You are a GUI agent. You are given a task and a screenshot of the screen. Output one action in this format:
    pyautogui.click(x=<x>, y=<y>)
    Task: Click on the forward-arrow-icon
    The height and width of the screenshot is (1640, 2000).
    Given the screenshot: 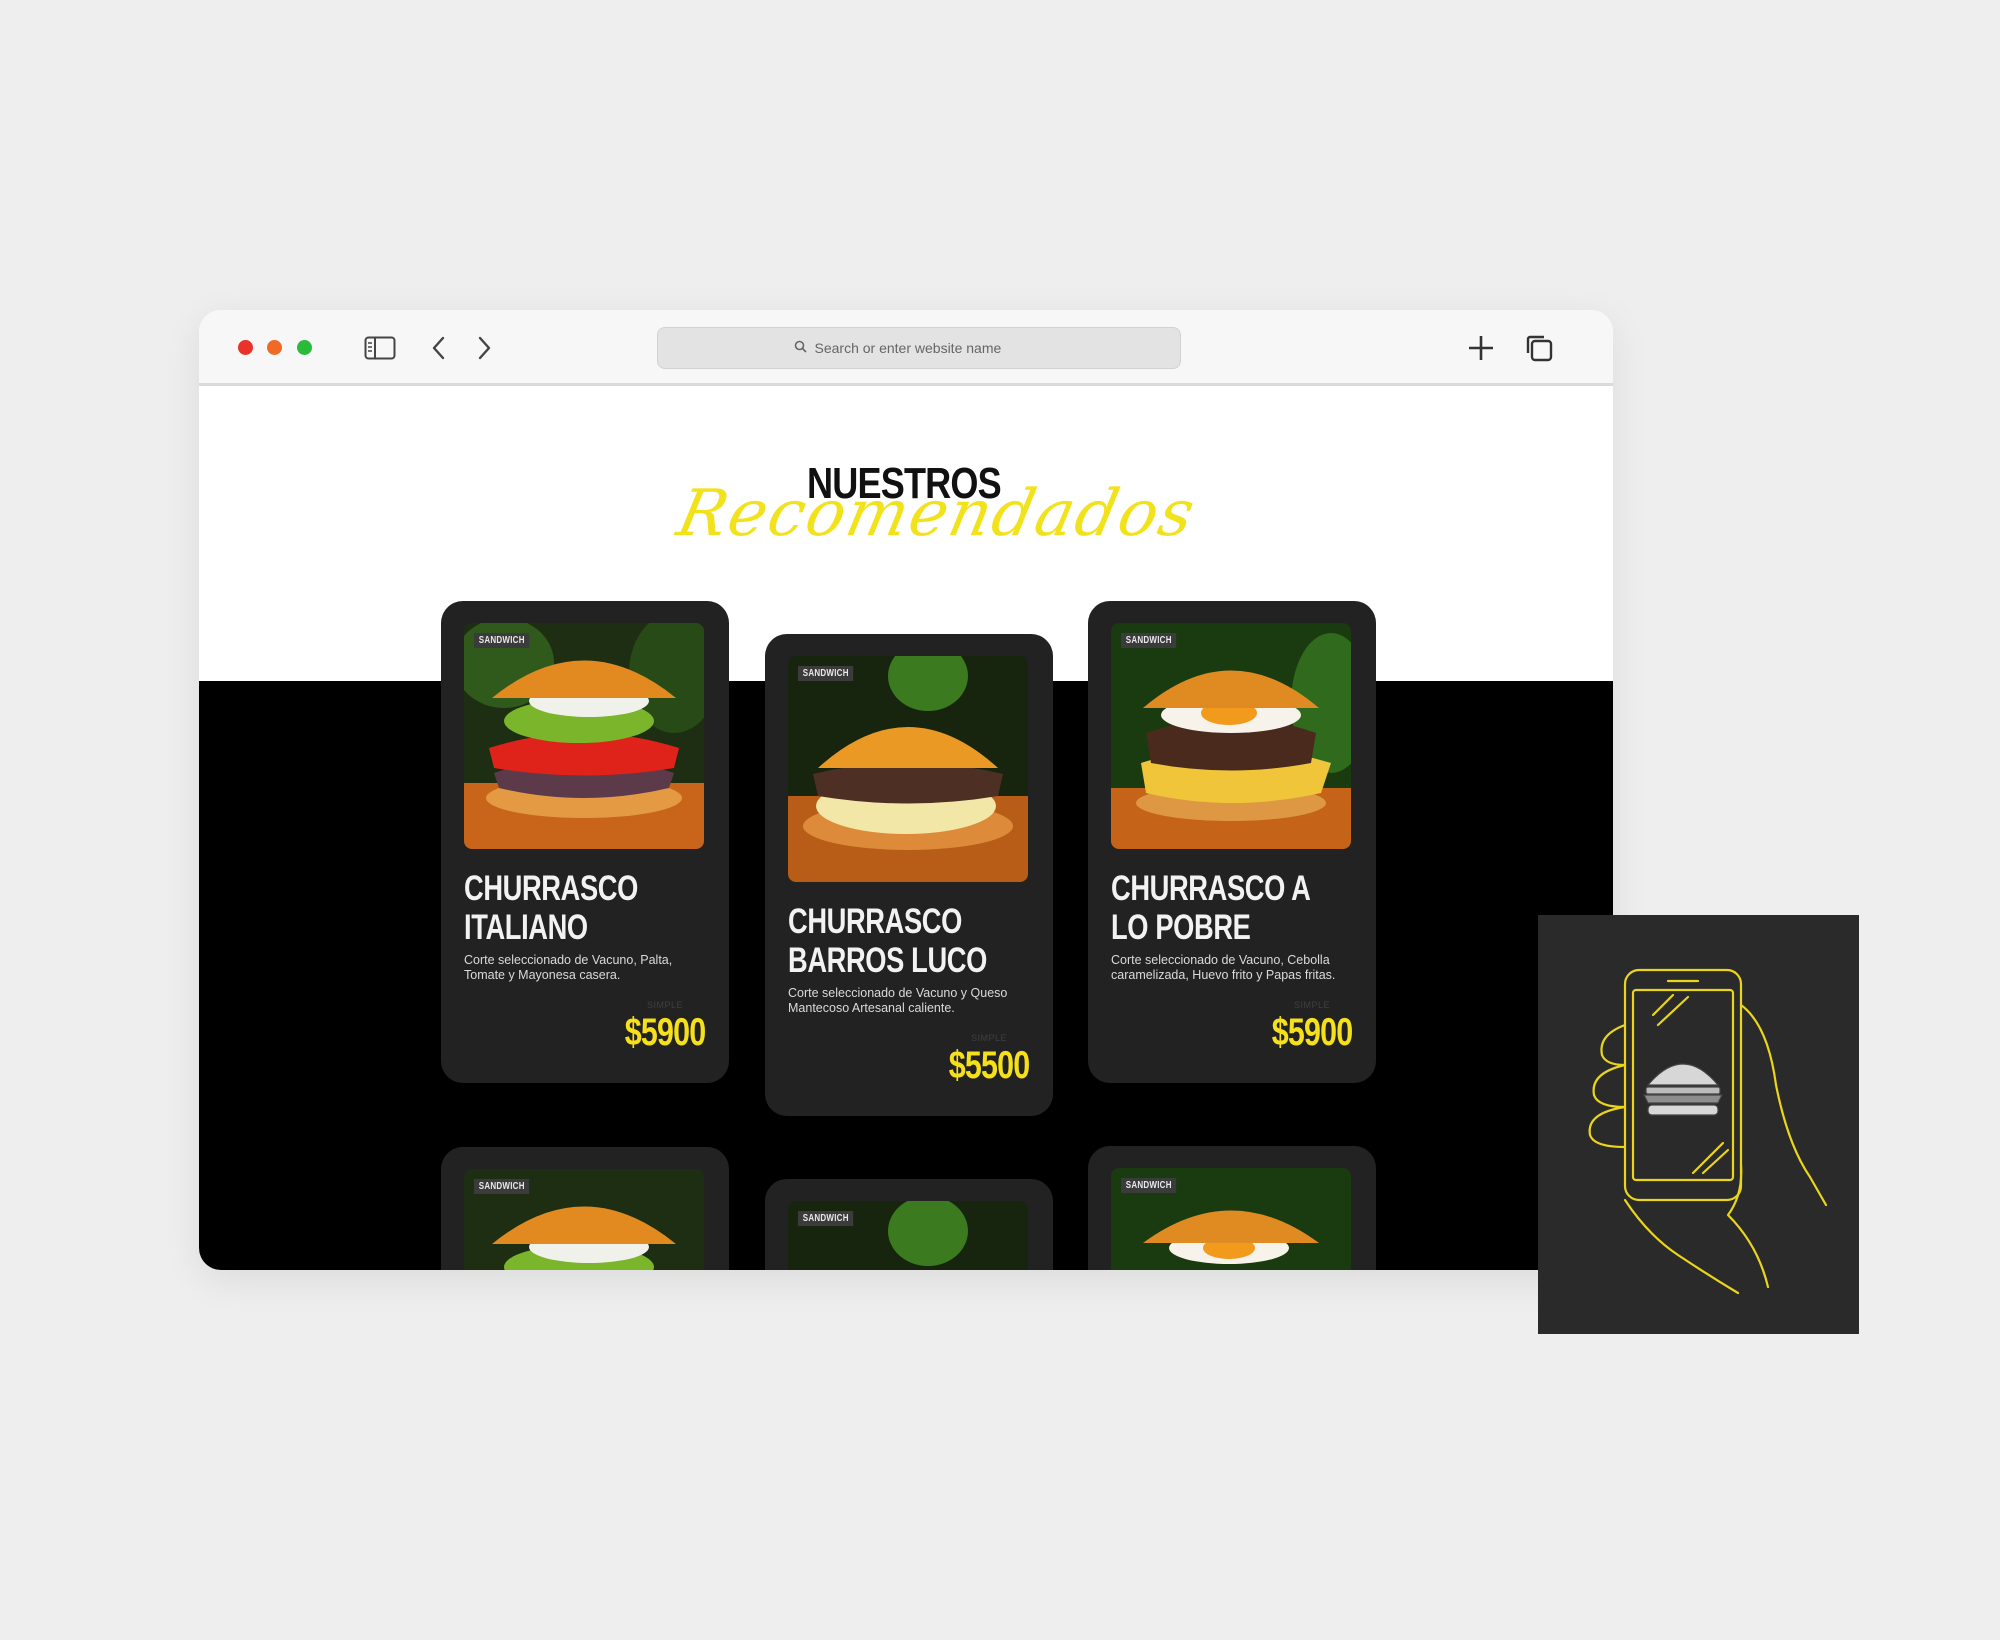 What is the action you would take?
    pyautogui.click(x=484, y=348)
    